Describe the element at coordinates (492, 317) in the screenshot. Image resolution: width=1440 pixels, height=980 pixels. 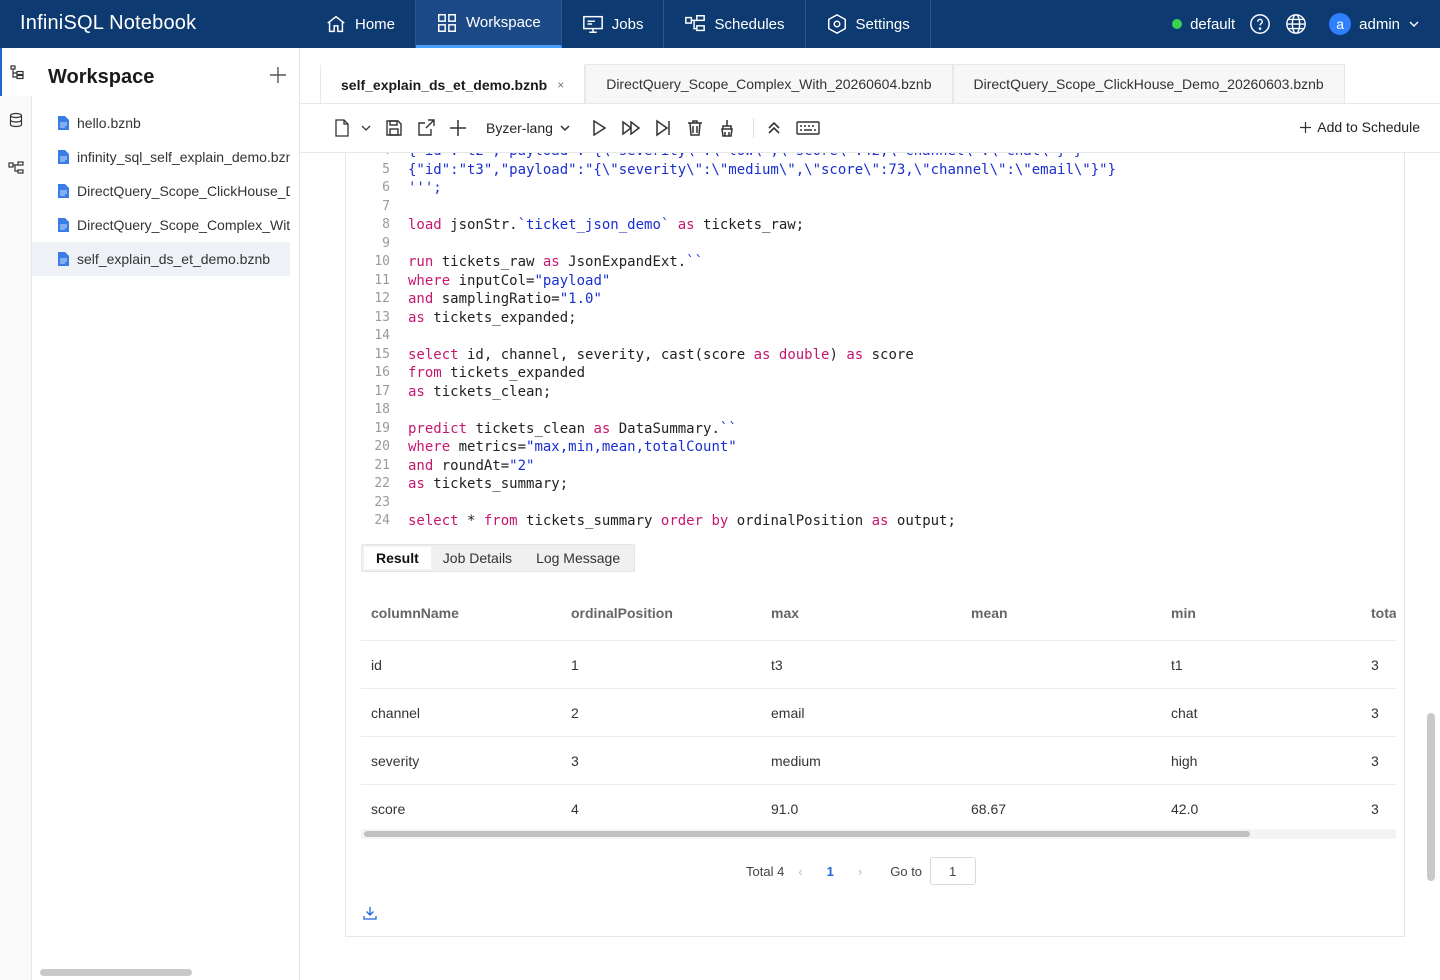
I see `code-text: as tickets_expanded;` at that location.